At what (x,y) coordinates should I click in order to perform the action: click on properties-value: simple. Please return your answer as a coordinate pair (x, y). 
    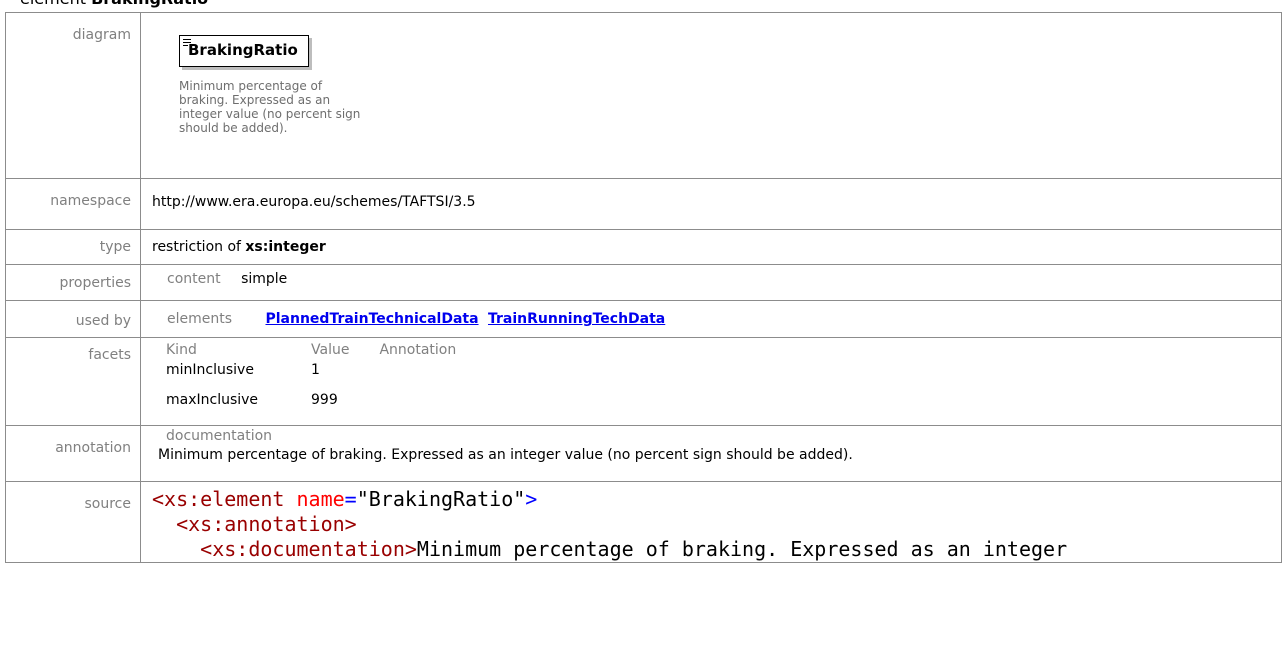
    Looking at the image, I should click on (264, 279).